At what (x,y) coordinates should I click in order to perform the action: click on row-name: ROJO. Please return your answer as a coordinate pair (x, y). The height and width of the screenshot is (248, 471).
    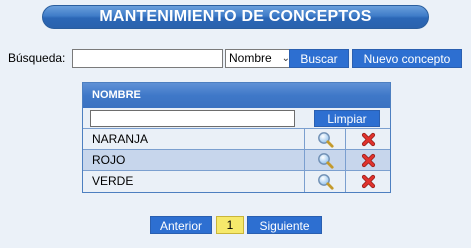
    Looking at the image, I should click on (194, 160).